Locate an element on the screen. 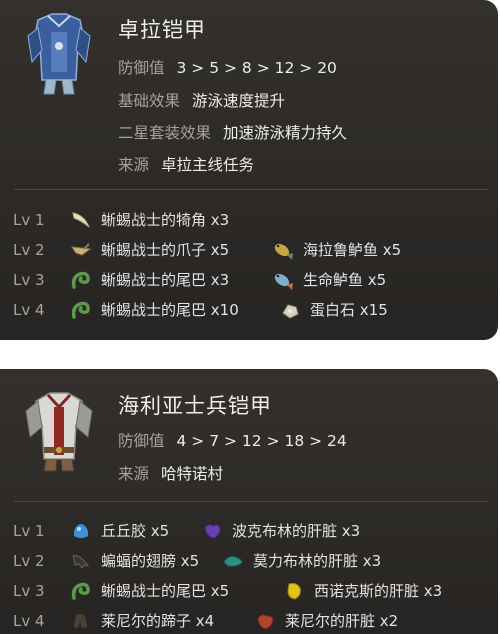 This screenshot has height=634, width=500. armor-title: 海利亚士兵铠甲 is located at coordinates (195, 406).